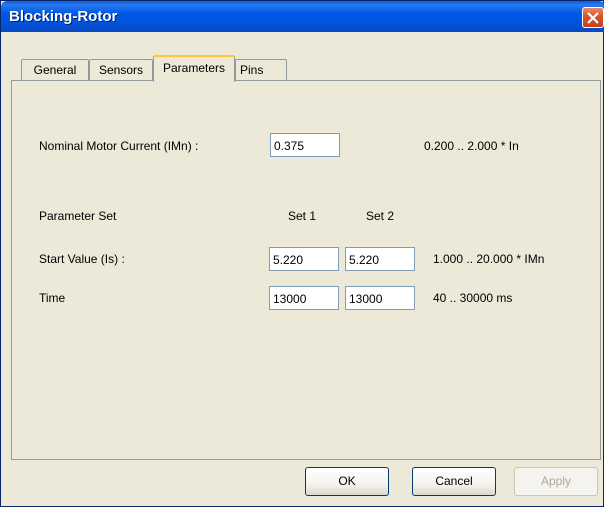 This screenshot has height=507, width=604. Describe the element at coordinates (380, 298) in the screenshot. I see `time-set2-input: 13000` at that location.